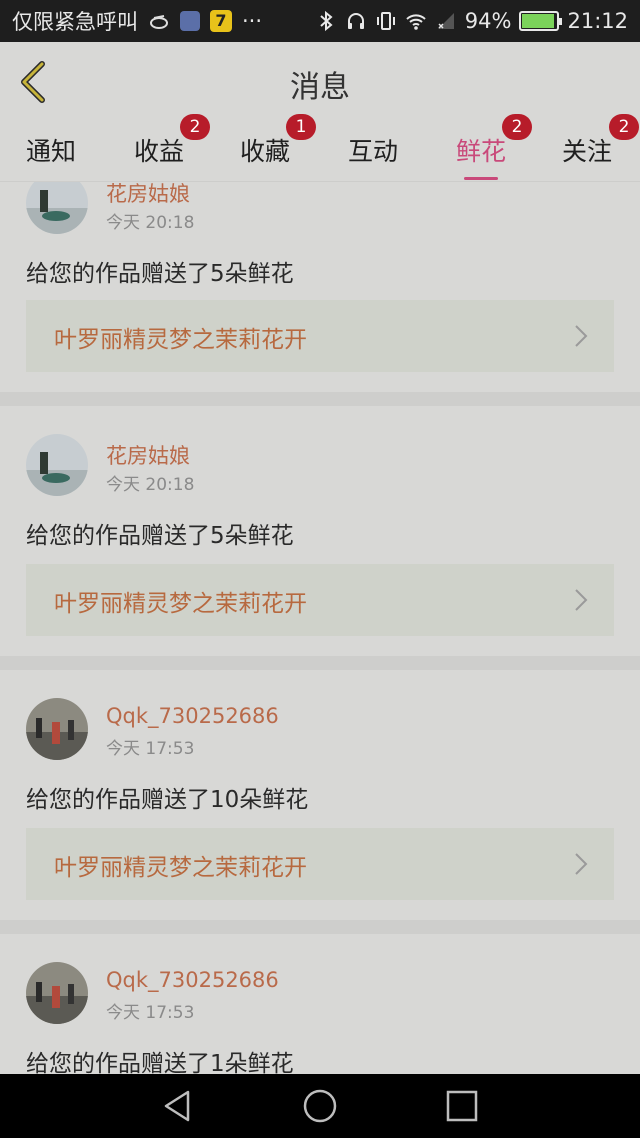 The image size is (640, 1138). What do you see at coordinates (320, 87) in the screenshot?
I see `page-title: 消息` at bounding box center [320, 87].